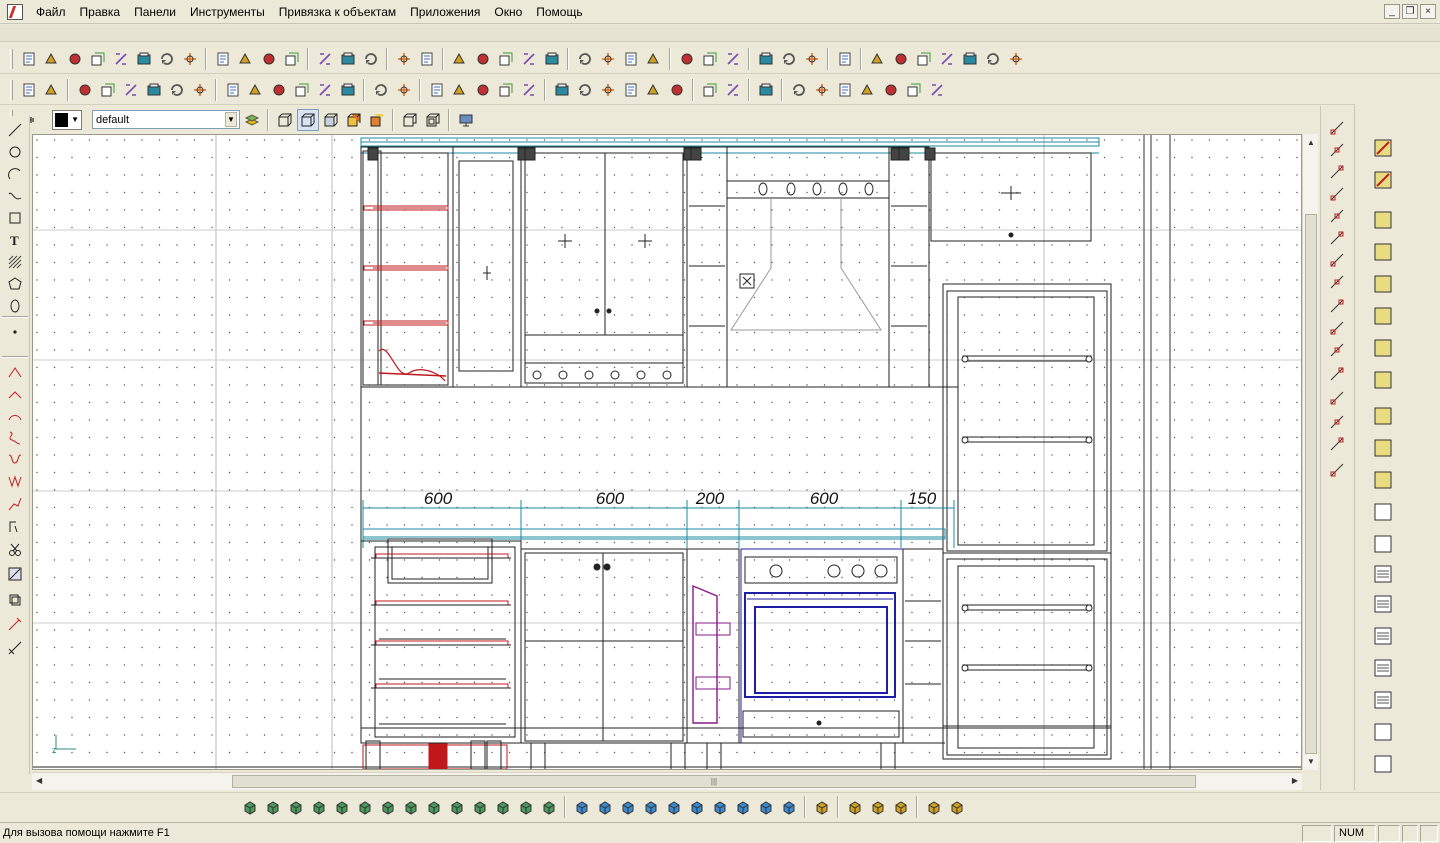 The width and height of the screenshot is (1440, 843). What do you see at coordinates (460, 90) in the screenshot?
I see `measure-icon` at bounding box center [460, 90].